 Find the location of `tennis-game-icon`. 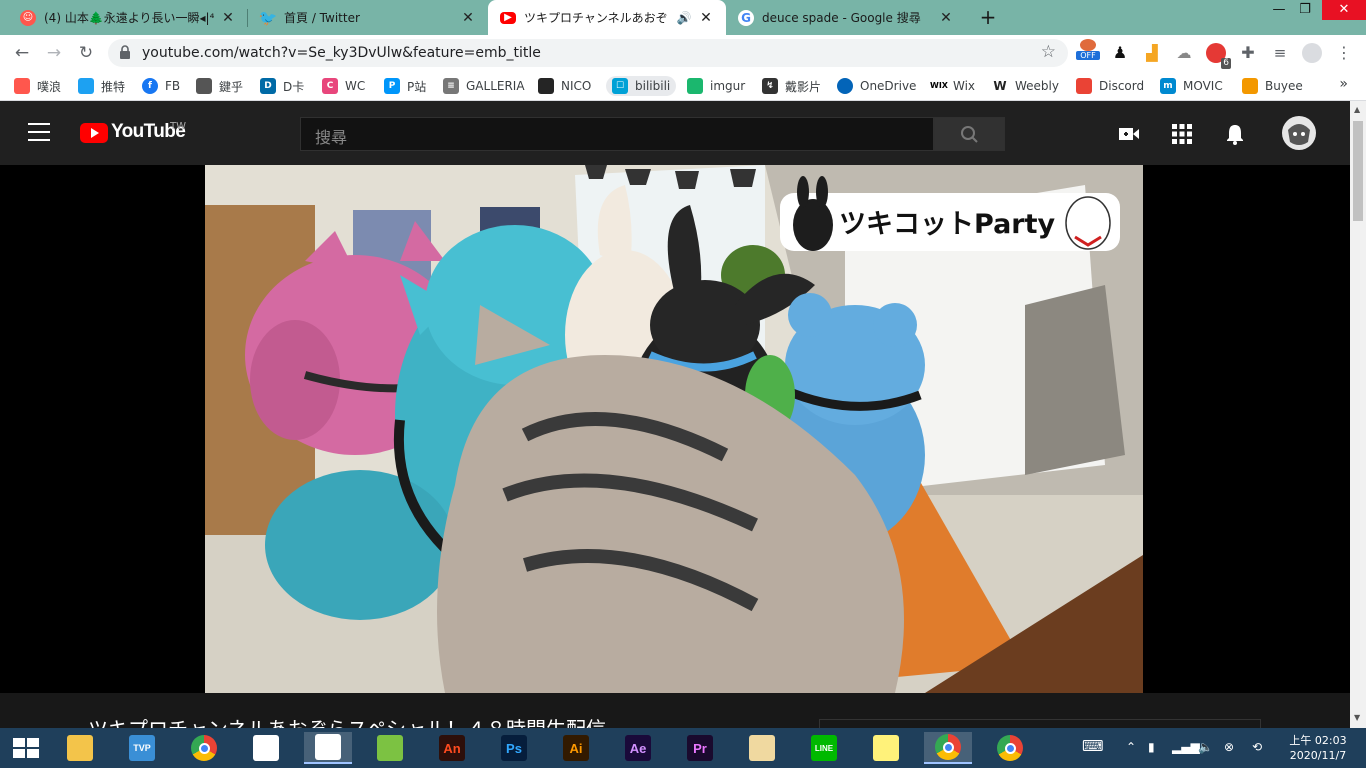

tennis-game-icon is located at coordinates (390, 748).